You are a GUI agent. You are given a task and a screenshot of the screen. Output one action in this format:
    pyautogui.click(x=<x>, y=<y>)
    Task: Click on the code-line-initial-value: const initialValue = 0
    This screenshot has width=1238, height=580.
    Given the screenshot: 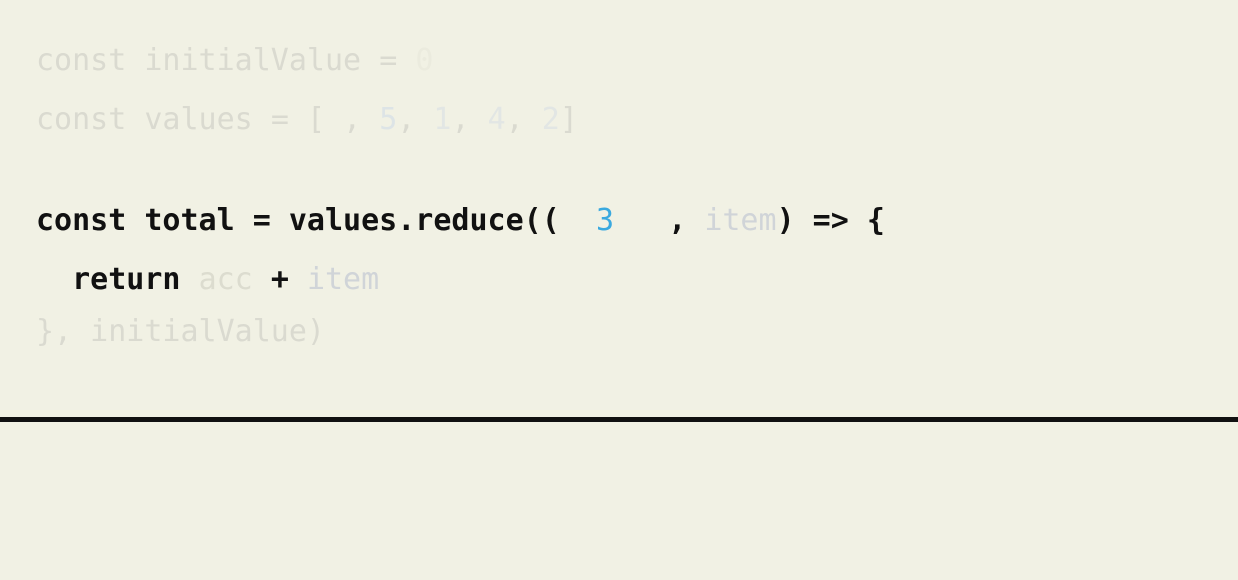 What is the action you would take?
    pyautogui.click(x=234, y=61)
    